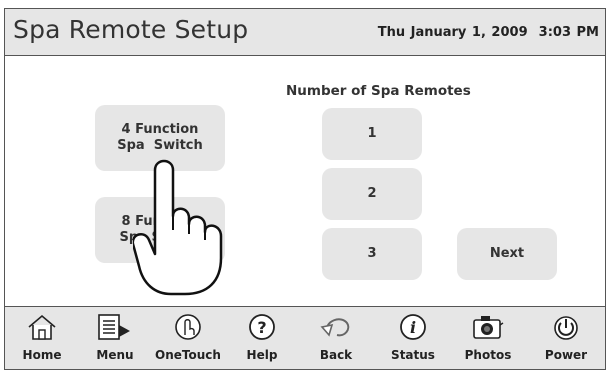  I want to click on toolbar-help-button: ? Help, so click(262, 337).